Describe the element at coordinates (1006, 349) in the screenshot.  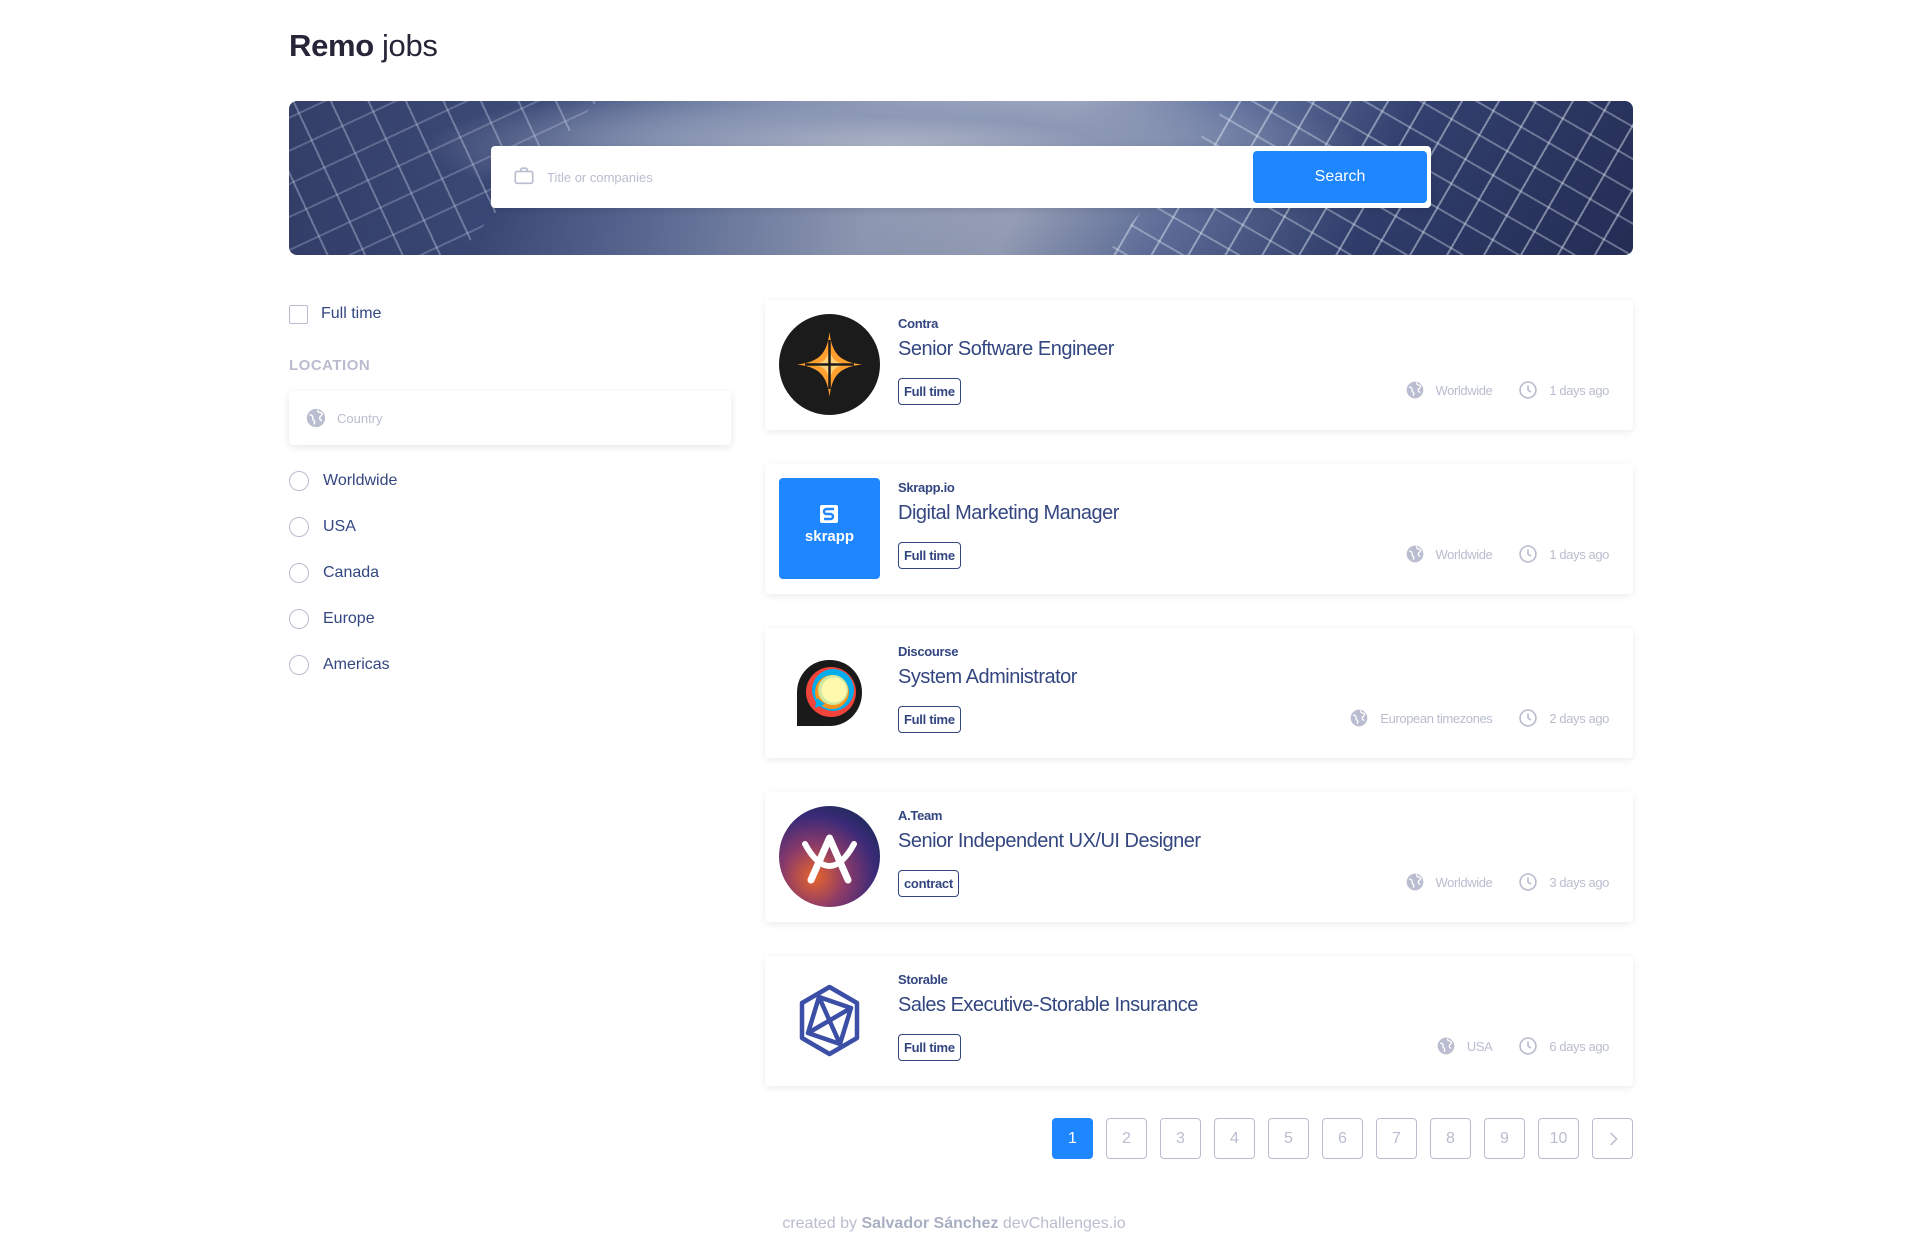
I see `job-title: Senior Software Engineer` at that location.